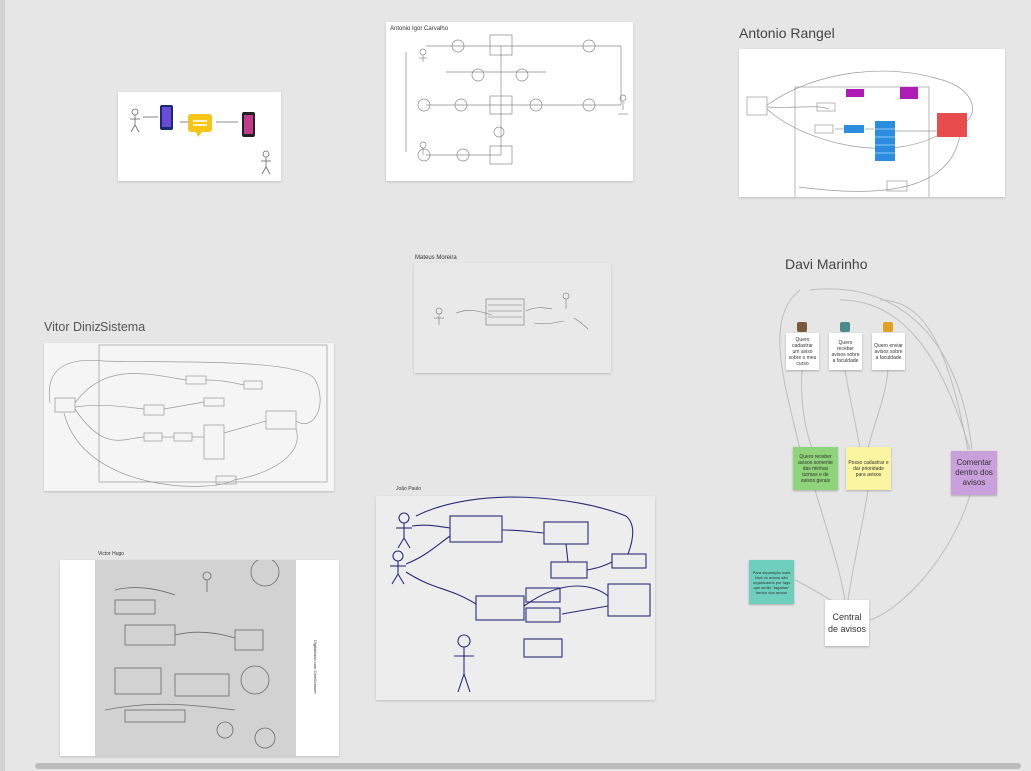  What do you see at coordinates (952, 125) in the screenshot?
I see `red-box` at bounding box center [952, 125].